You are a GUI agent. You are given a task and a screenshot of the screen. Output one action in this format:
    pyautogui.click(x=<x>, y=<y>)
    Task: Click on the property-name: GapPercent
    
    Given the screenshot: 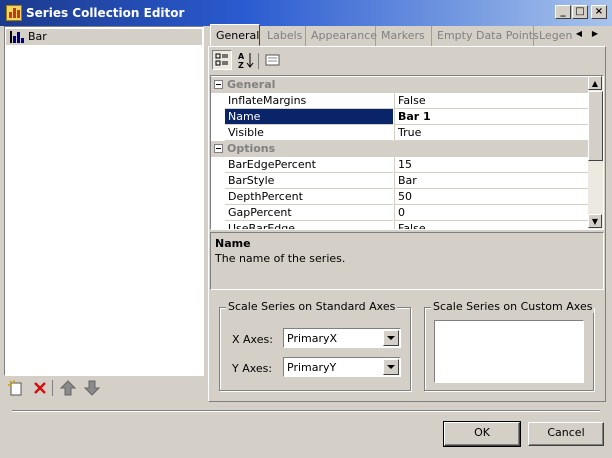 What is the action you would take?
    pyautogui.click(x=309, y=213)
    